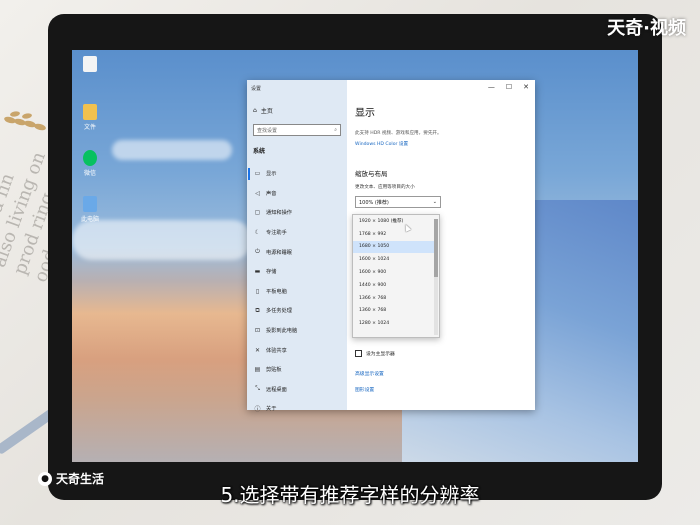 The width and height of the screenshot is (700, 525). Describe the element at coordinates (257, 233) in the screenshot. I see `moon-icon: ☾` at that location.